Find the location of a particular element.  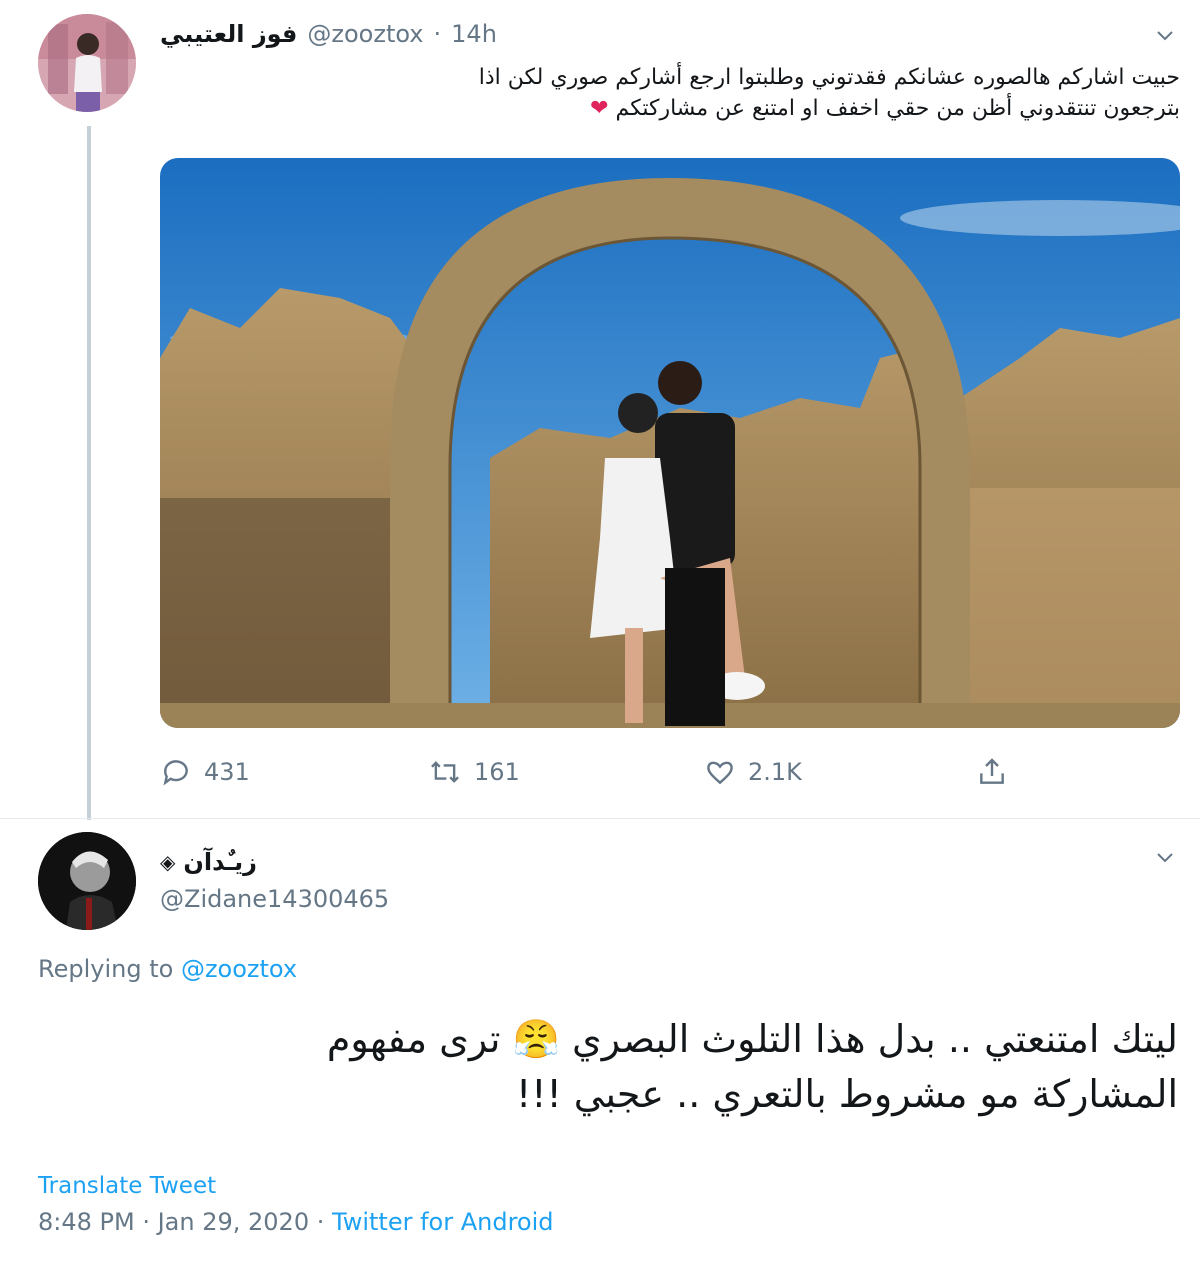

reply-icon is located at coordinates (175, 773).